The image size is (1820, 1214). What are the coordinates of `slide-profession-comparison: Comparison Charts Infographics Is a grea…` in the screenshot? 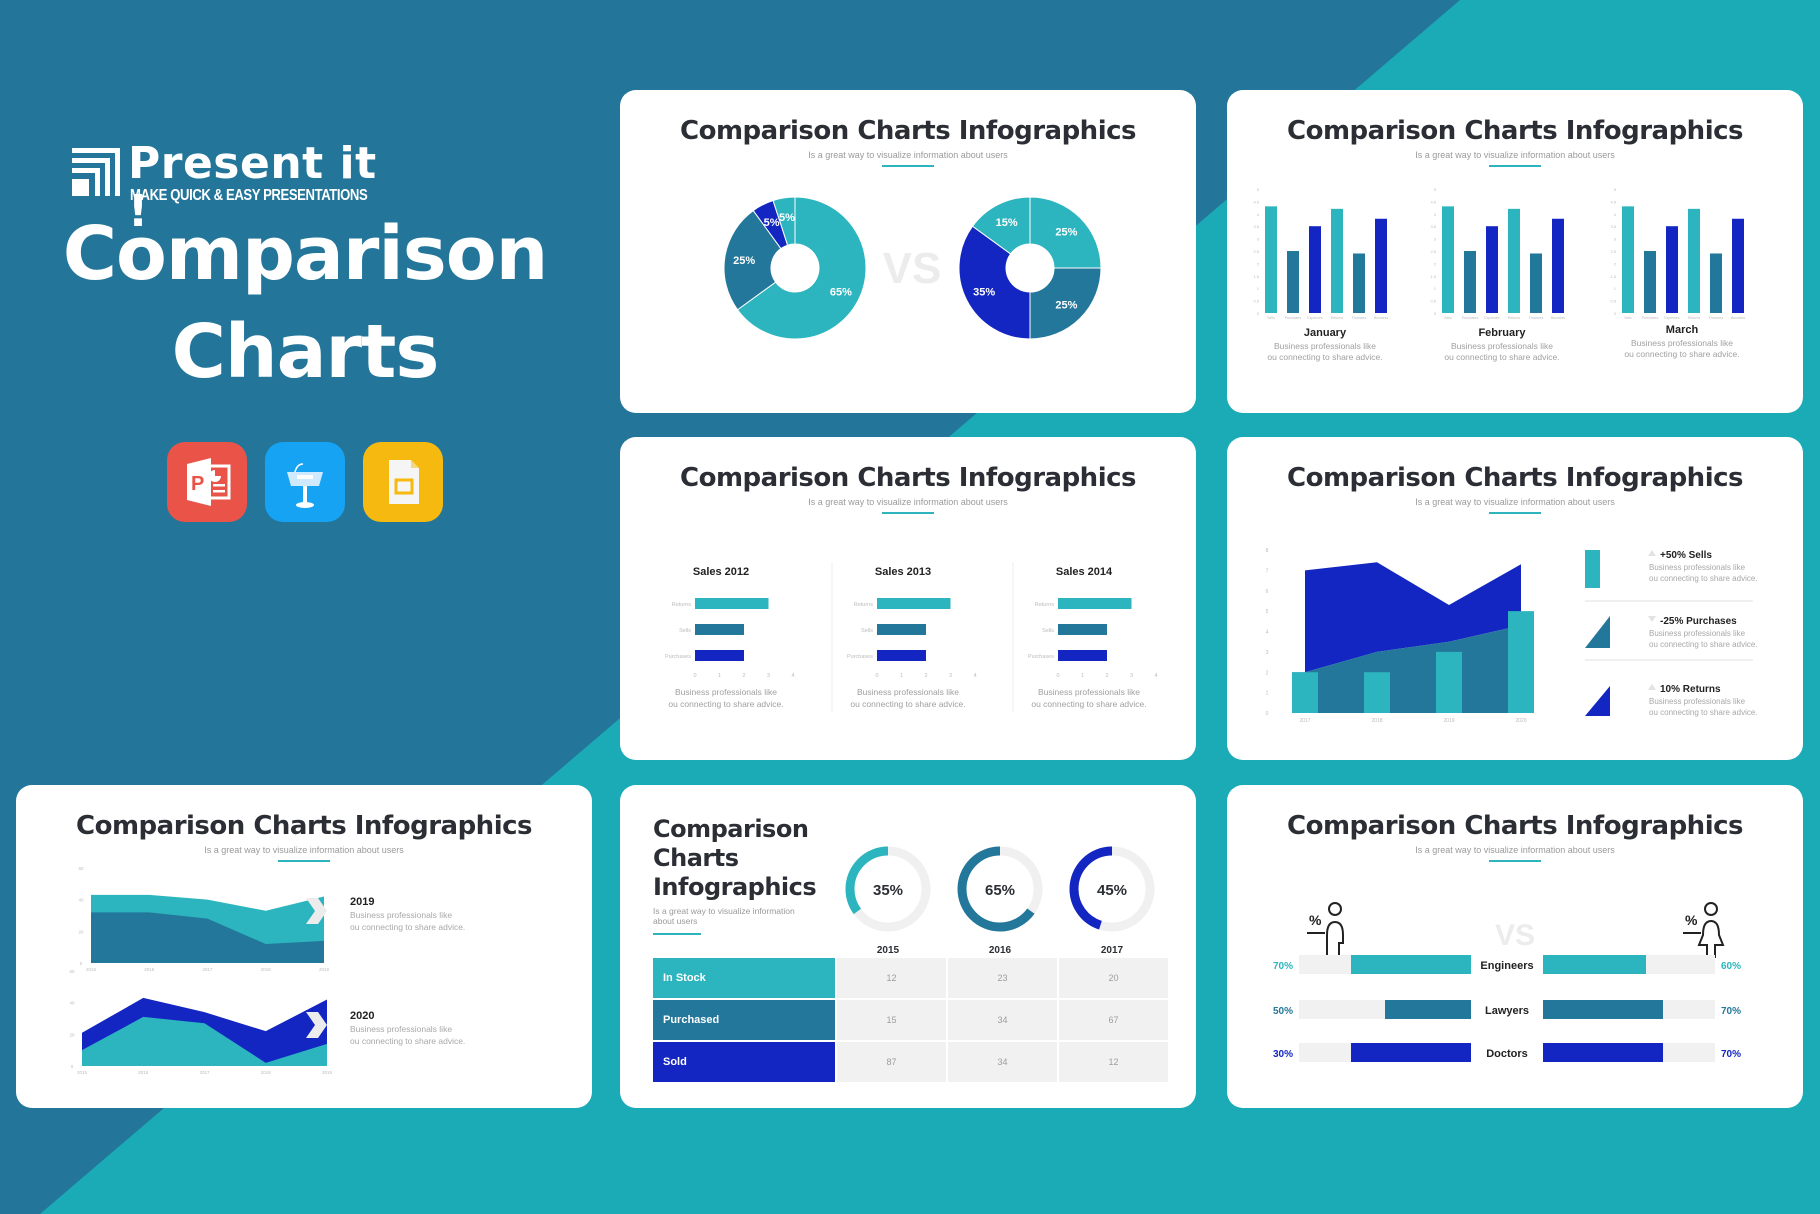 It's located at (1515, 946).